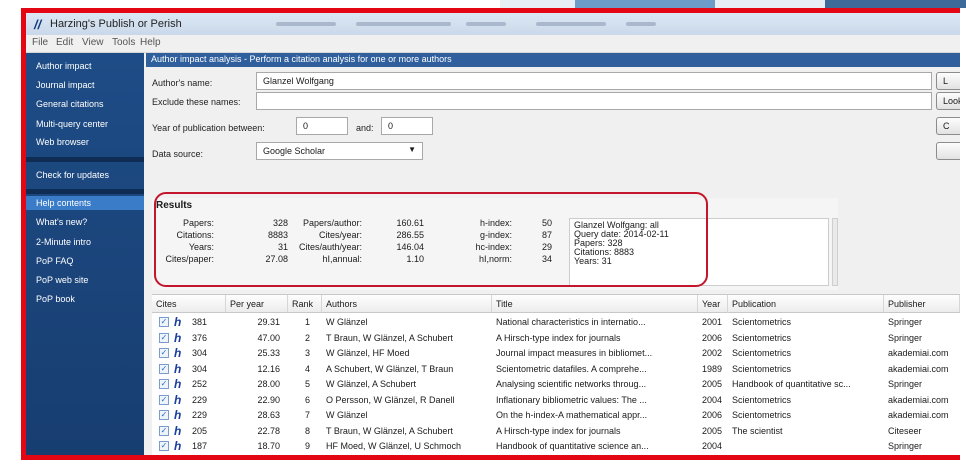  I want to click on data-source-select: Google Scholar ▼, so click(339, 151).